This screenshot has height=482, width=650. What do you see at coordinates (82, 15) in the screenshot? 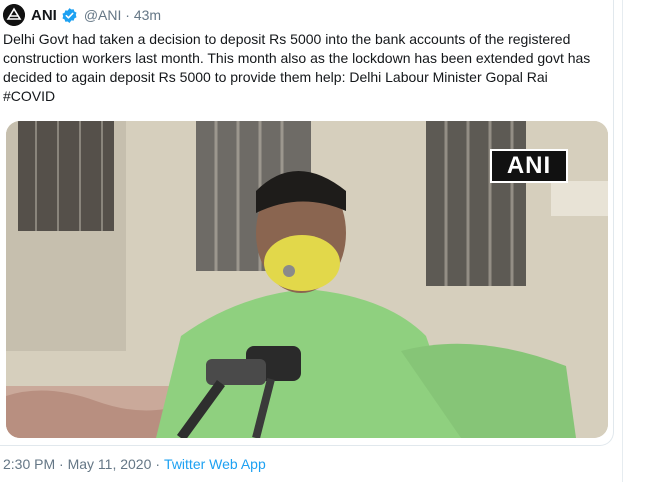
I see `tweet-header: ANI @ANI · 43m` at bounding box center [82, 15].